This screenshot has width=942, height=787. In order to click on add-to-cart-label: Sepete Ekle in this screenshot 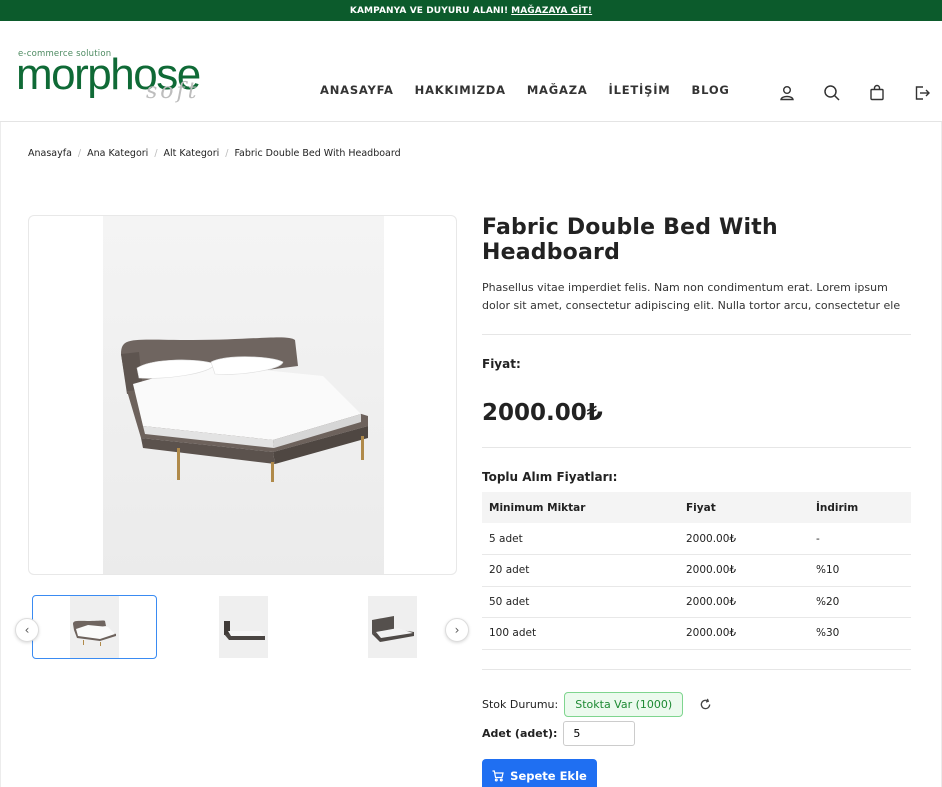, I will do `click(548, 775)`.